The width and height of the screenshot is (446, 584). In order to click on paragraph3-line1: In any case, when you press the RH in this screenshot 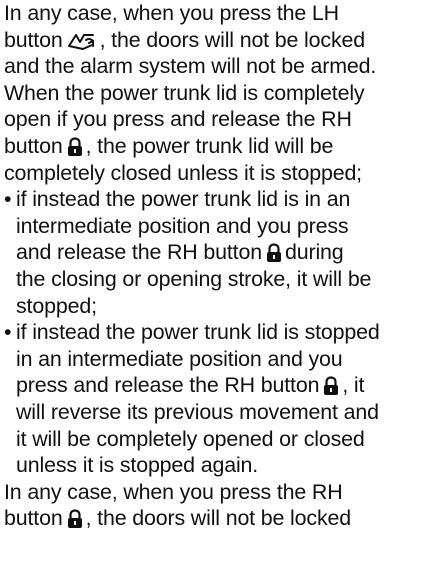, I will do `click(173, 491)`.